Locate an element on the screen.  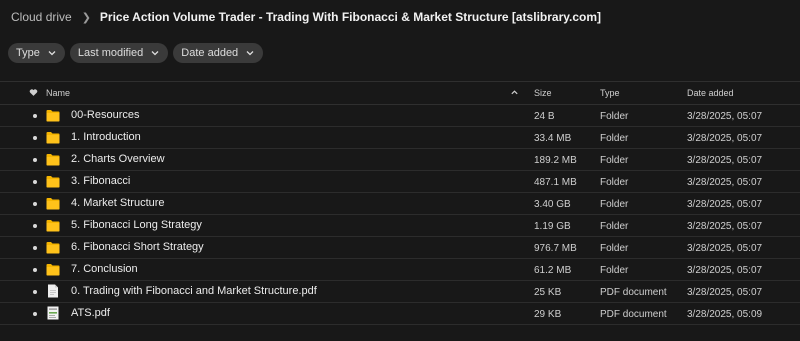
file-name: 7. Conclusion is located at coordinates (104, 269).